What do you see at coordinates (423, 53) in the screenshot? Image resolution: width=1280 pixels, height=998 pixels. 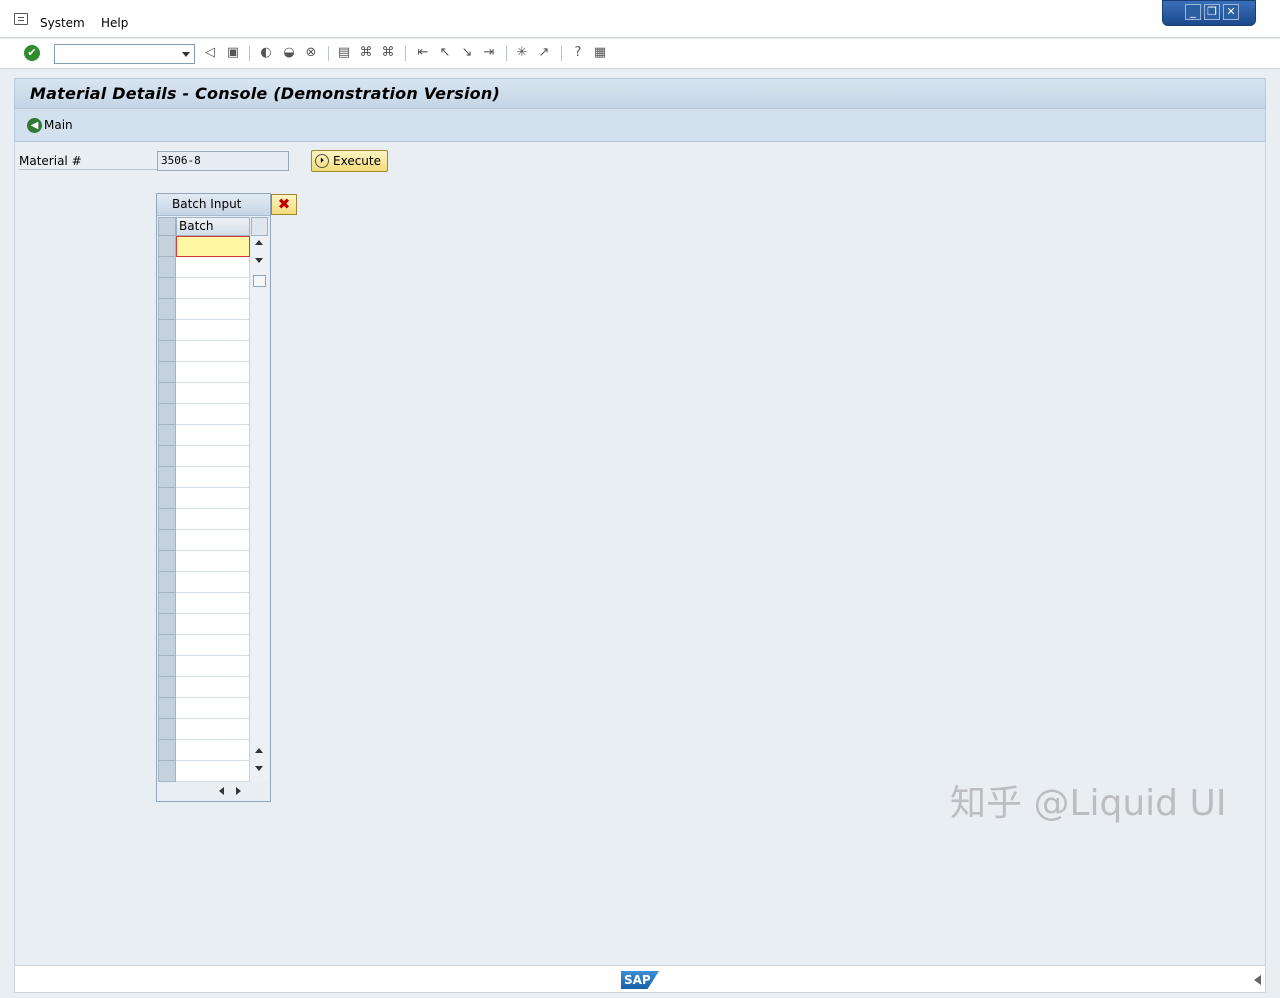 I see `first-page-icon: ⇤` at bounding box center [423, 53].